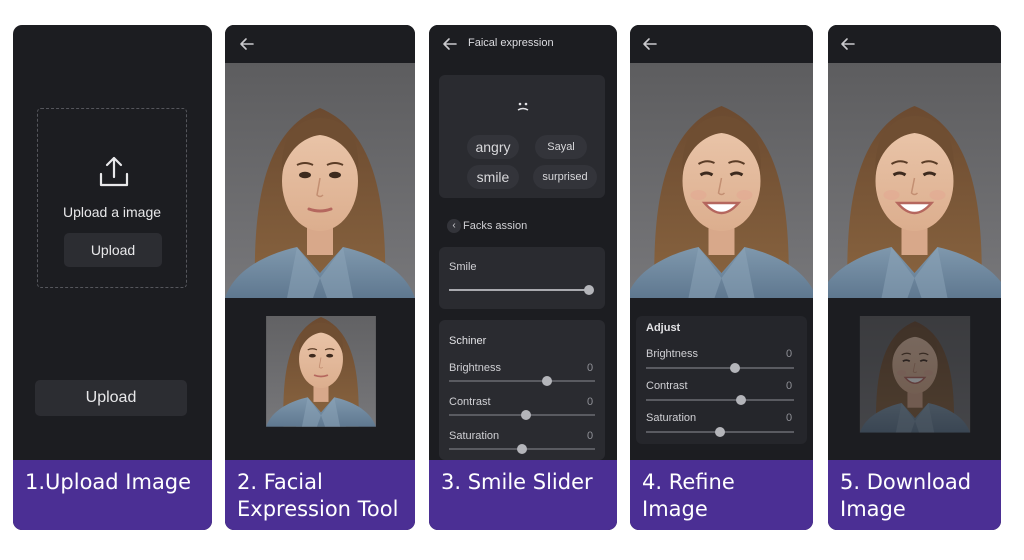 Image resolution: width=1024 pixels, height=560 pixels. What do you see at coordinates (519, 290) in the screenshot?
I see `smile-slider-fill` at bounding box center [519, 290].